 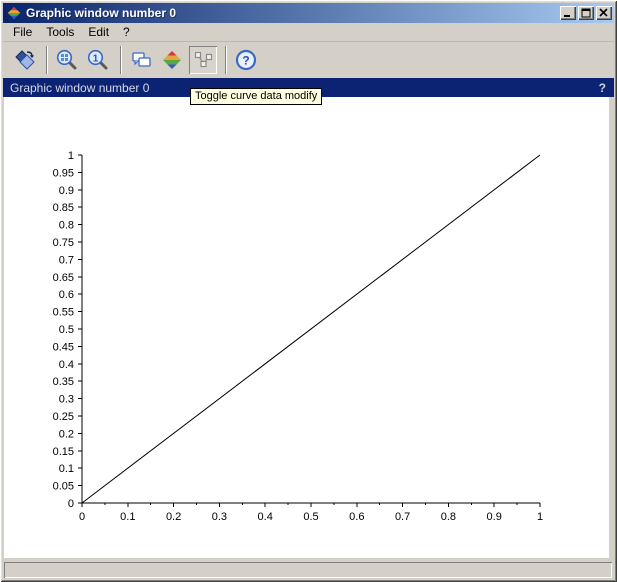 I want to click on zoom-area-icon, so click(x=66, y=59).